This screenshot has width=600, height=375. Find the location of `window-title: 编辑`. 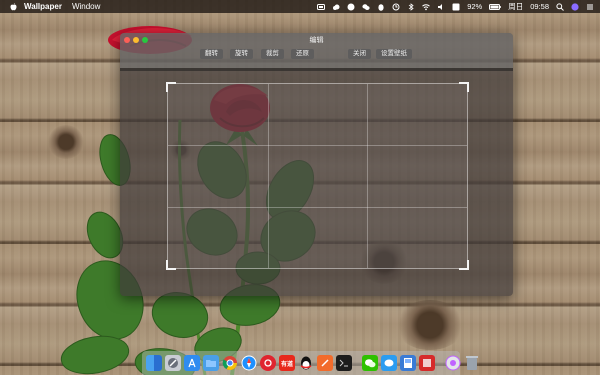

window-title: 编辑 is located at coordinates (316, 40).